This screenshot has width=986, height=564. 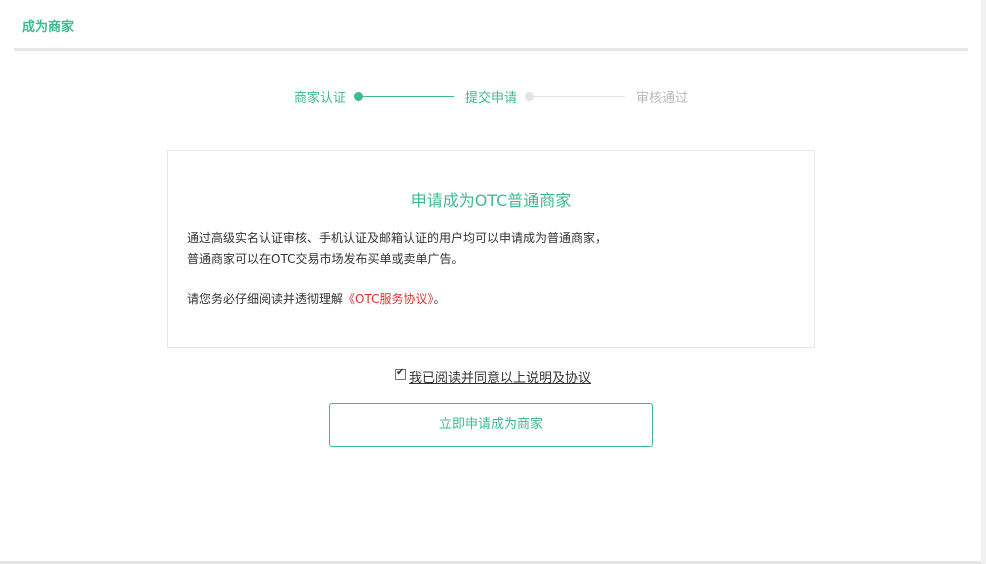 I want to click on agree-label-link: 我已阅读并同意以上说明及协议, so click(x=500, y=376).